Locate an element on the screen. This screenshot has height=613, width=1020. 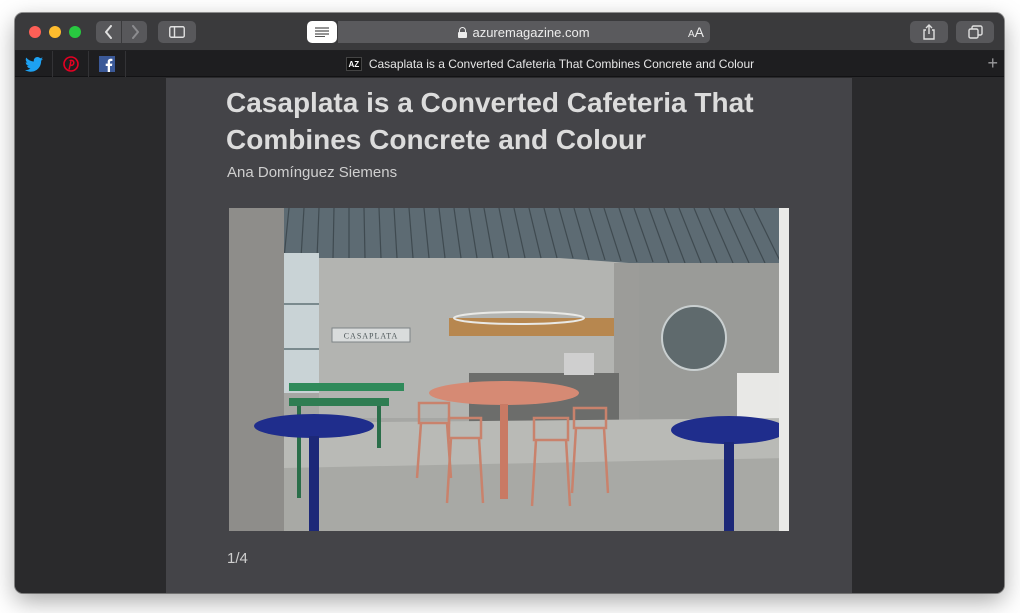
tabs-overview-icon is located at coordinates (975, 32).